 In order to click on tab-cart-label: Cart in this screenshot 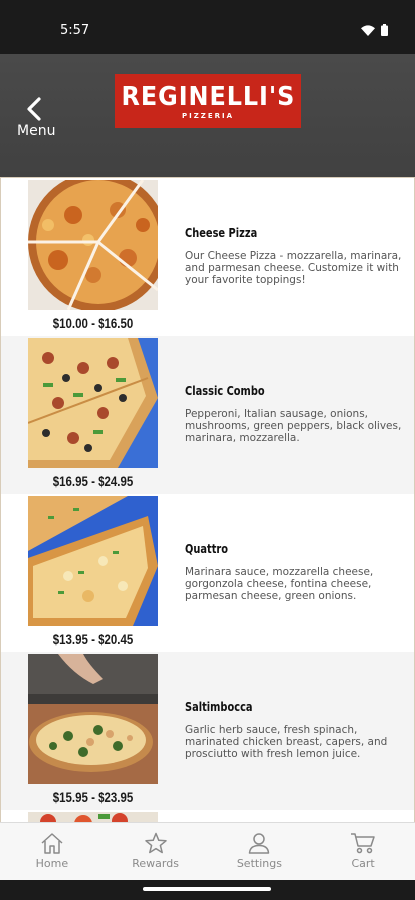, I will do `click(363, 863)`.